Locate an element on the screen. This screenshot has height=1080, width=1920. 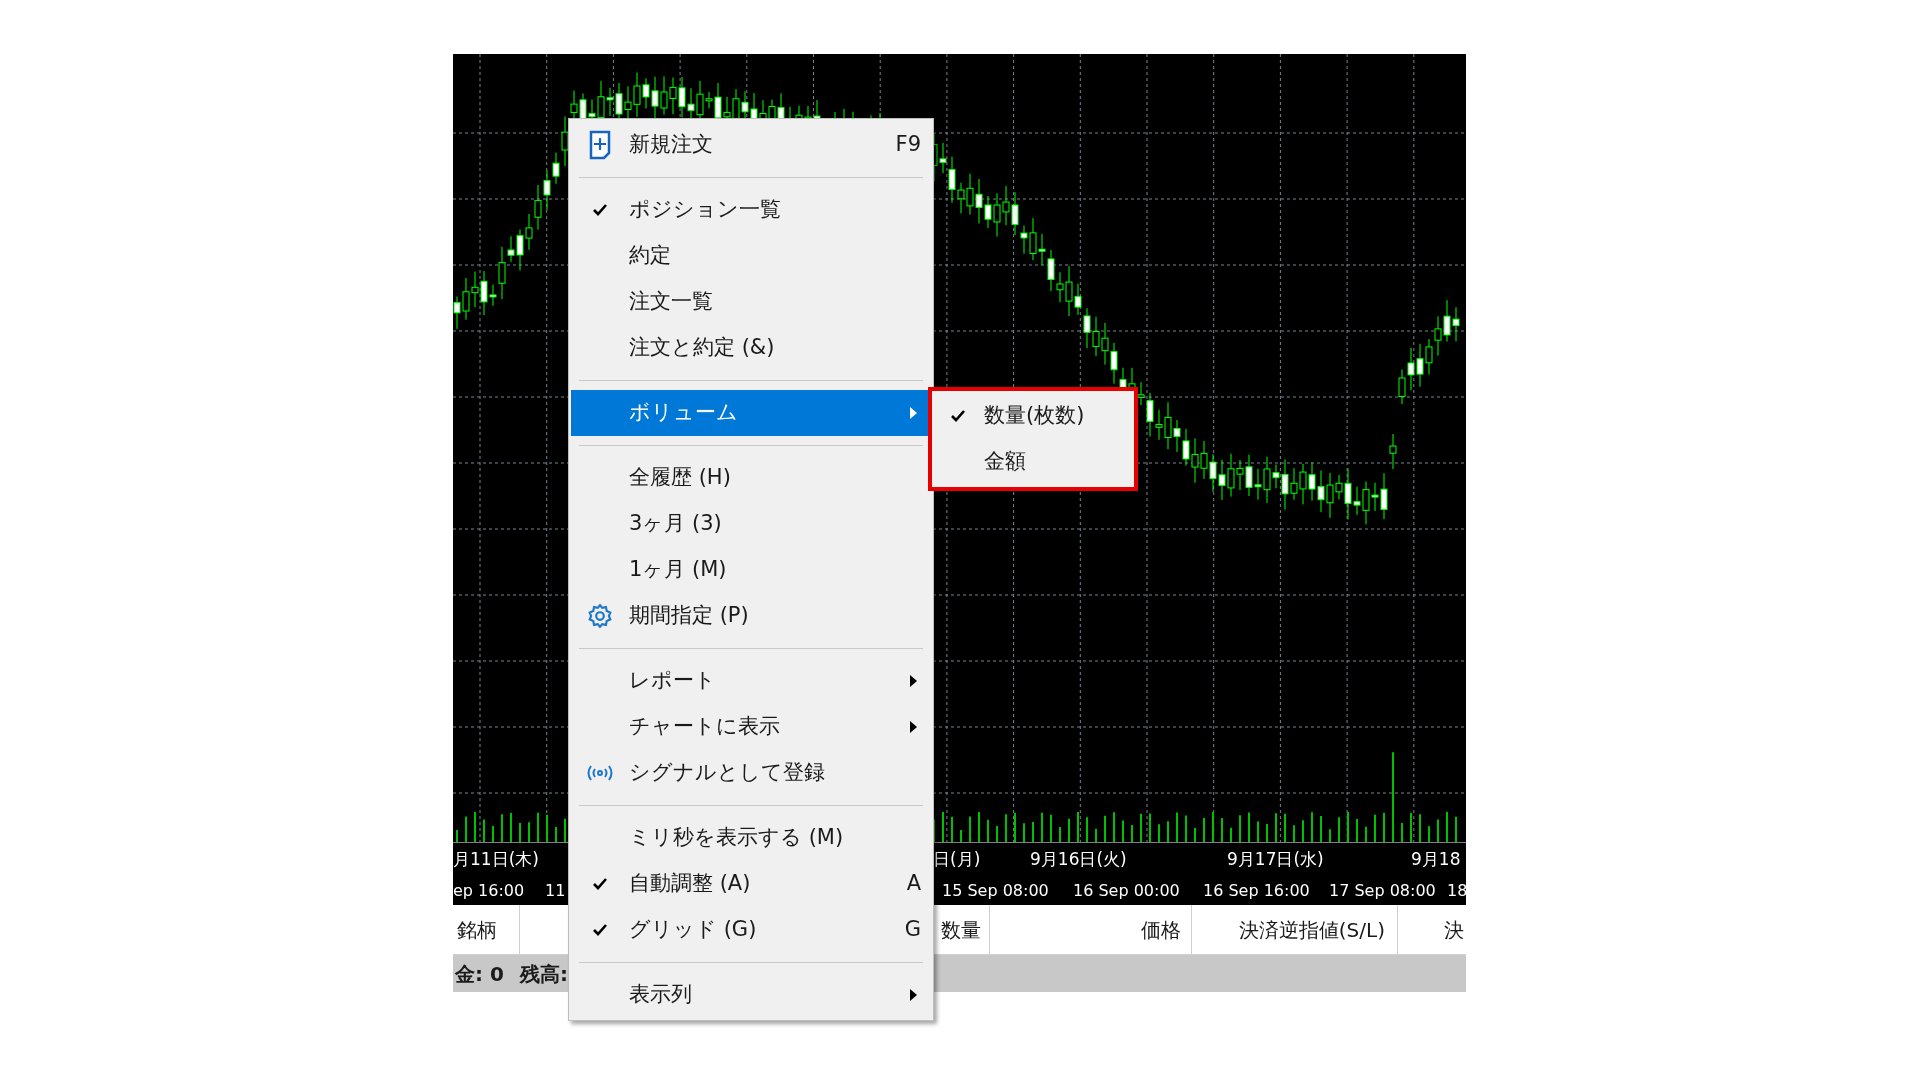
menu-item-label: グリッド (G) is located at coordinates (693, 930).